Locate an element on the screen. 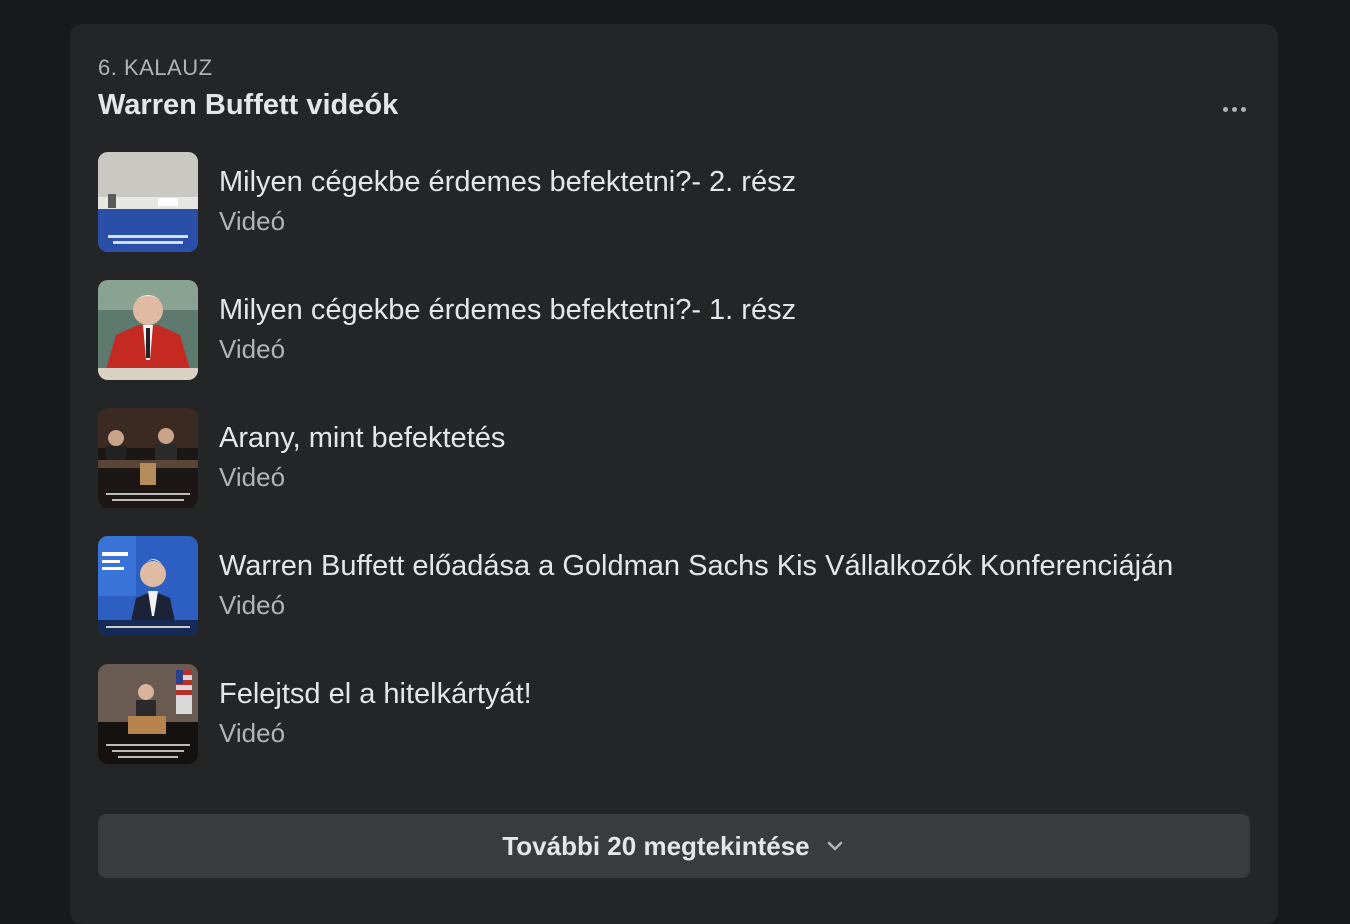  see-more-button: További 20 megtekintése is located at coordinates (674, 846).